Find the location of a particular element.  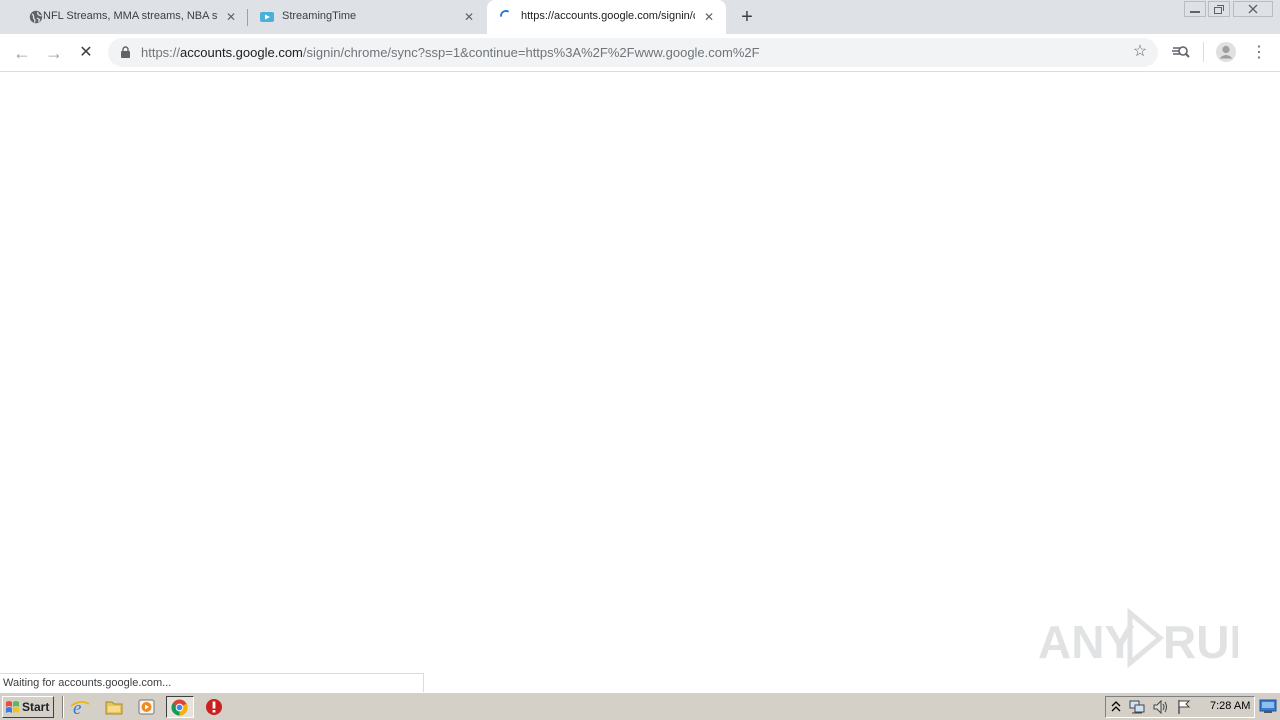

toolbar-divider is located at coordinates (1203, 52).